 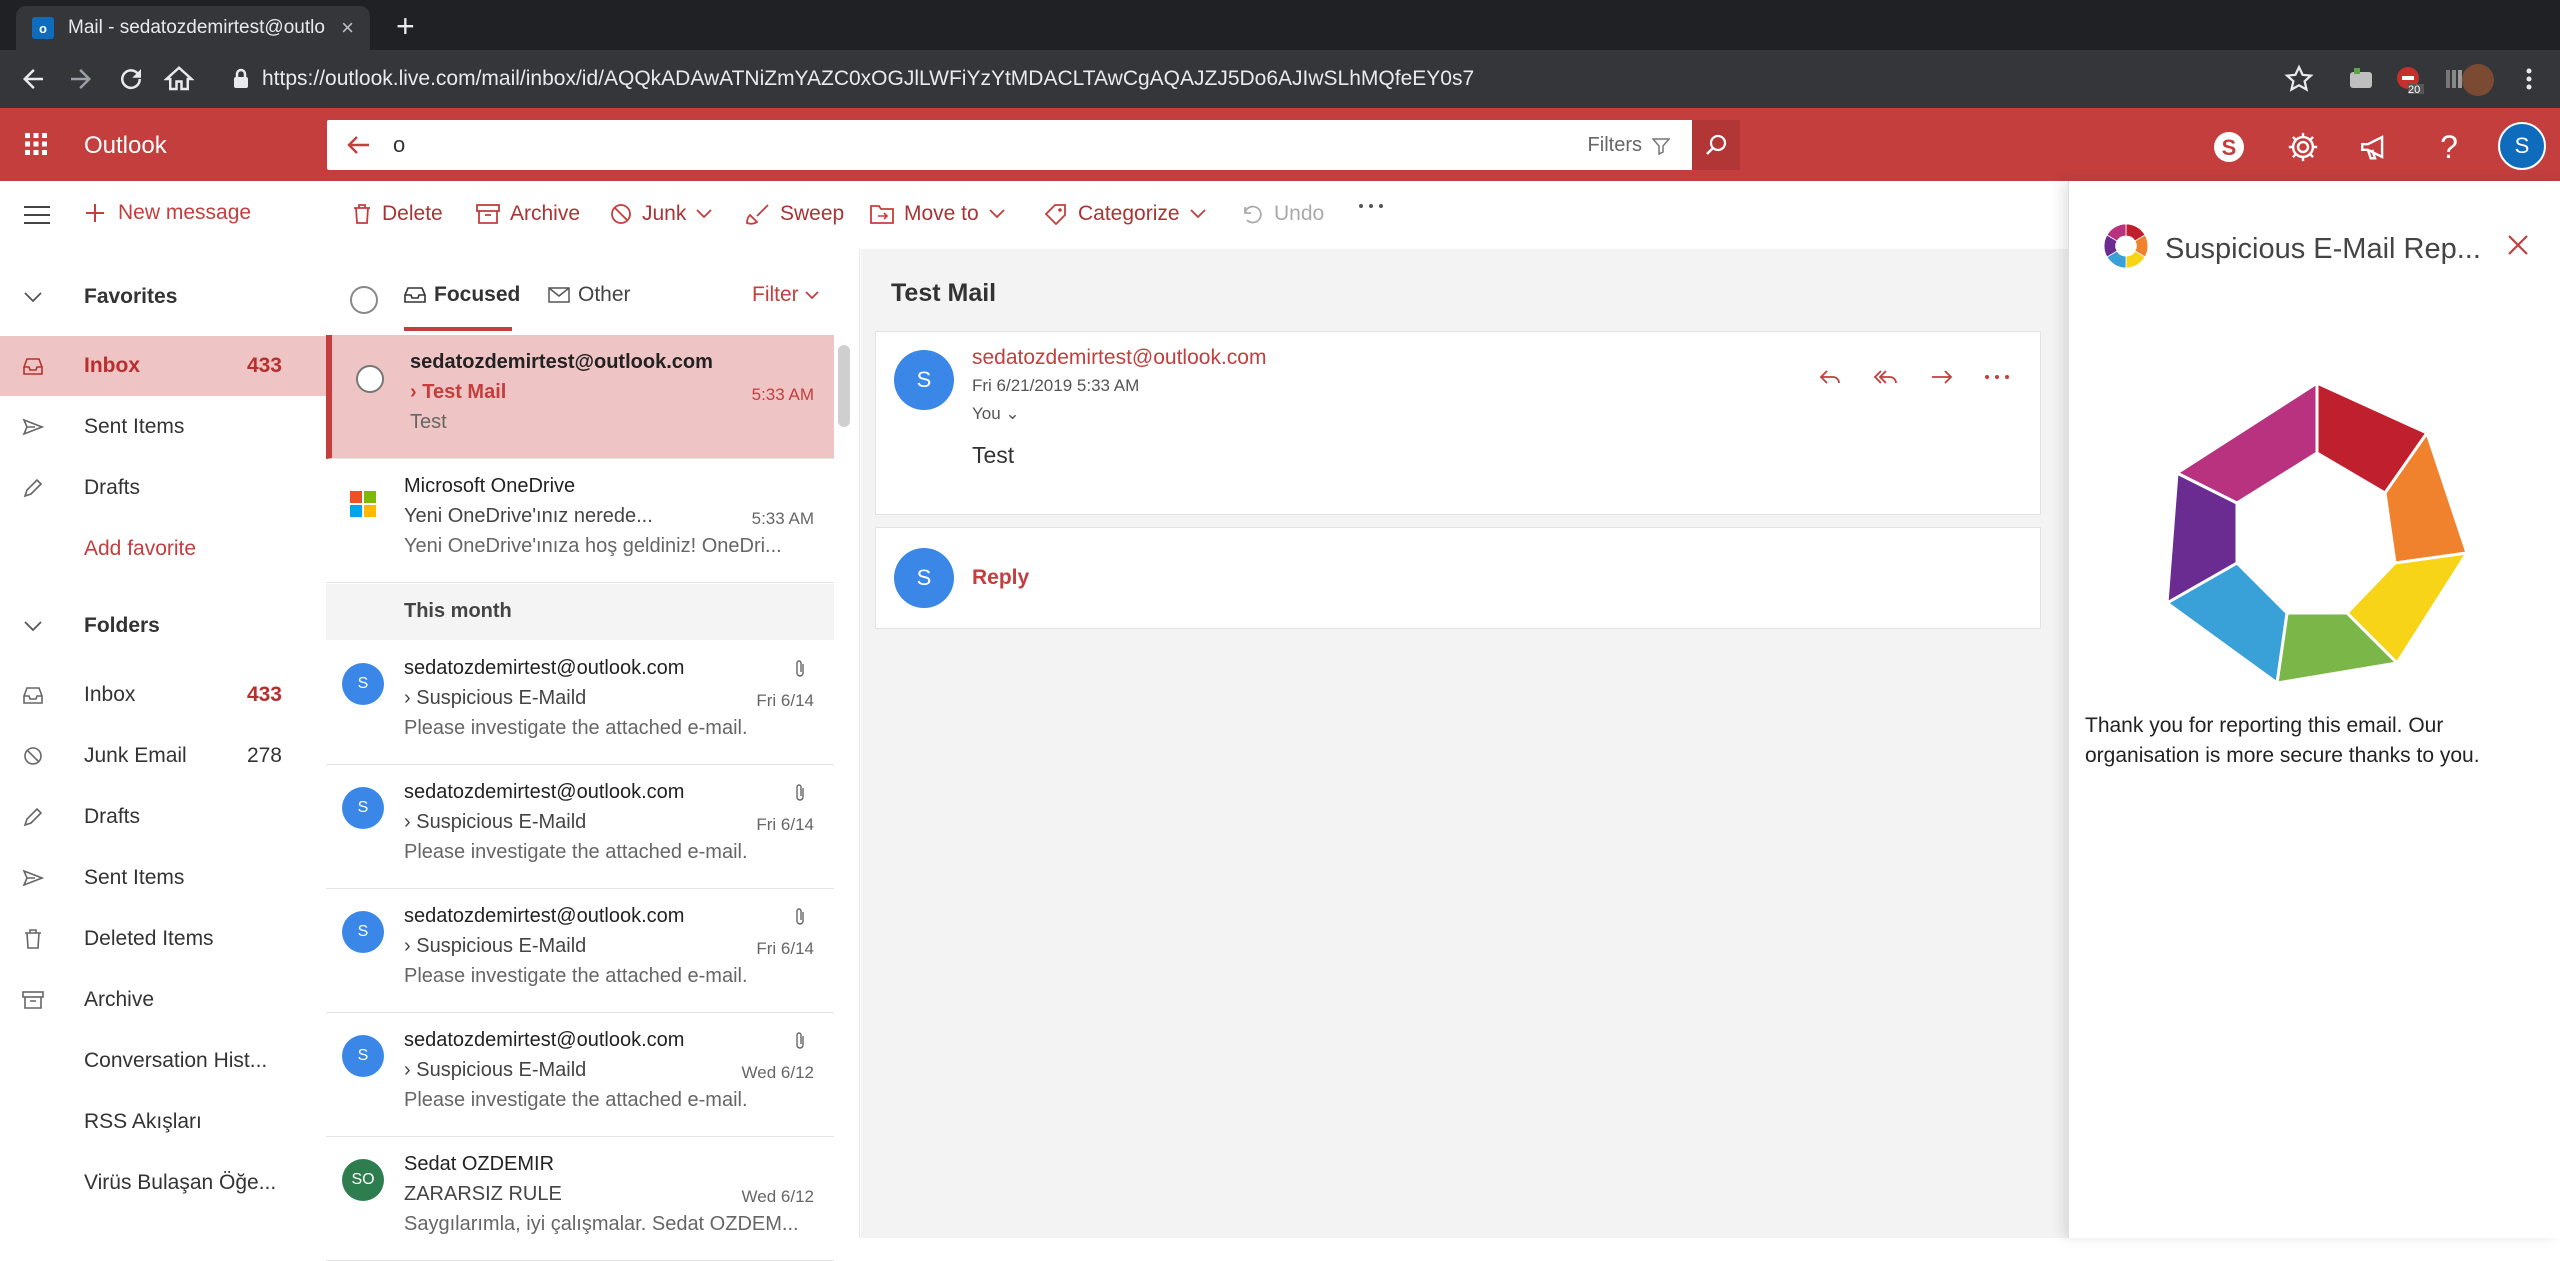 I want to click on nav-folder-drafts: Drafts, so click(x=163, y=817).